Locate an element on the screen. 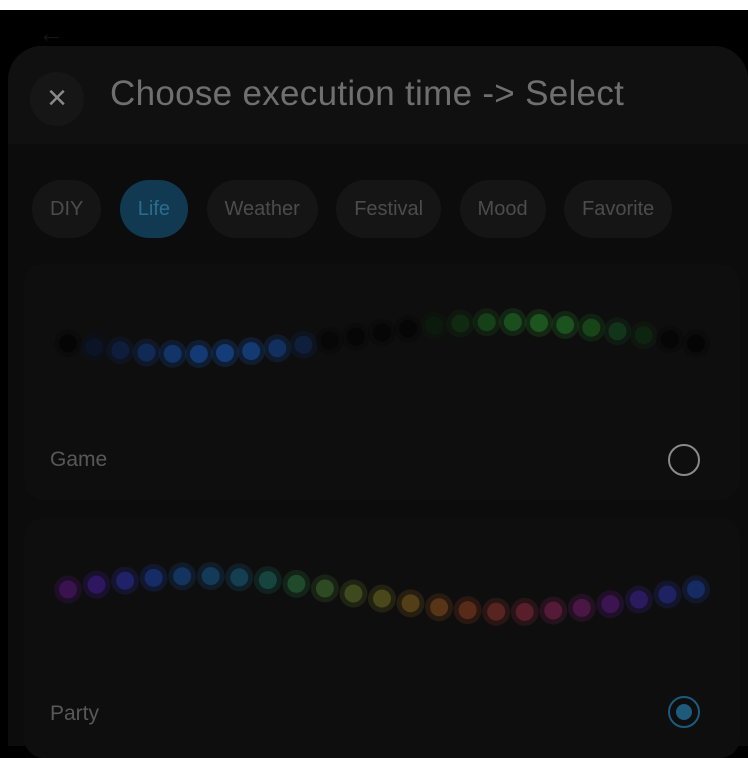 This screenshot has height=758, width=748. scene-name: Game is located at coordinates (79, 459).